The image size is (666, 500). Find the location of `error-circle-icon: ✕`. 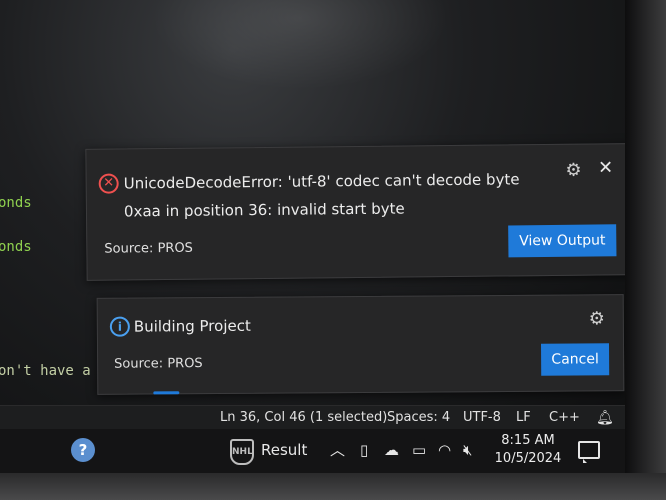

error-circle-icon: ✕ is located at coordinates (108, 183).